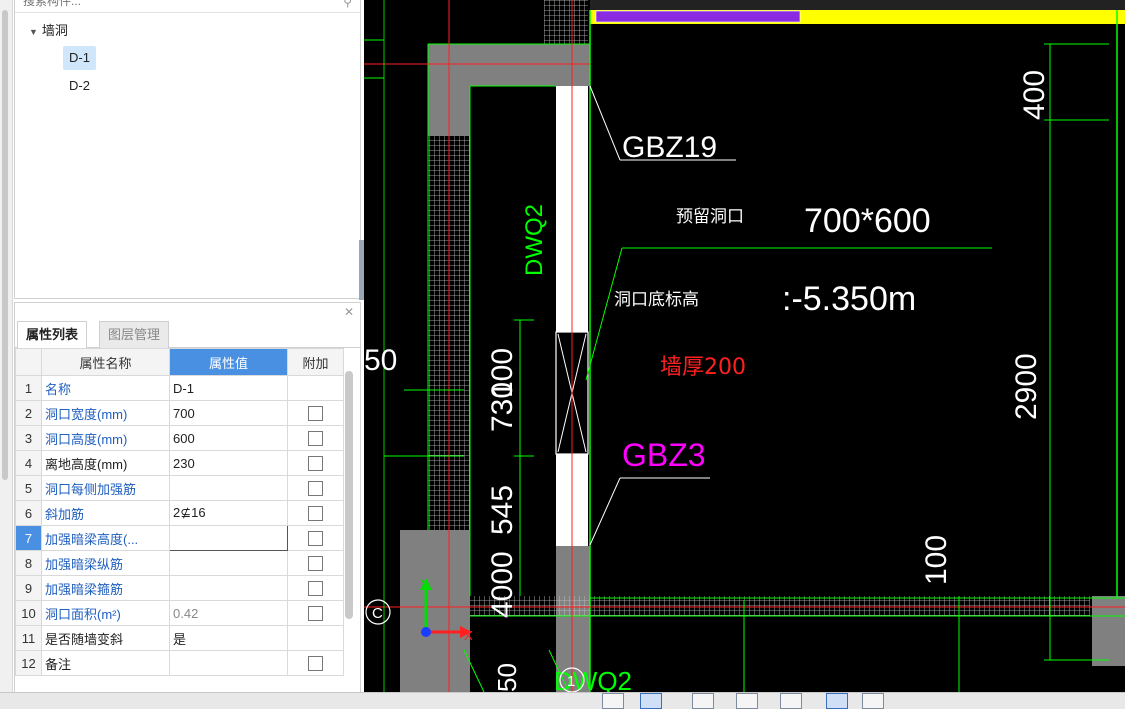  What do you see at coordinates (435, 611) in the screenshot?
I see `concrete-column` at bounding box center [435, 611].